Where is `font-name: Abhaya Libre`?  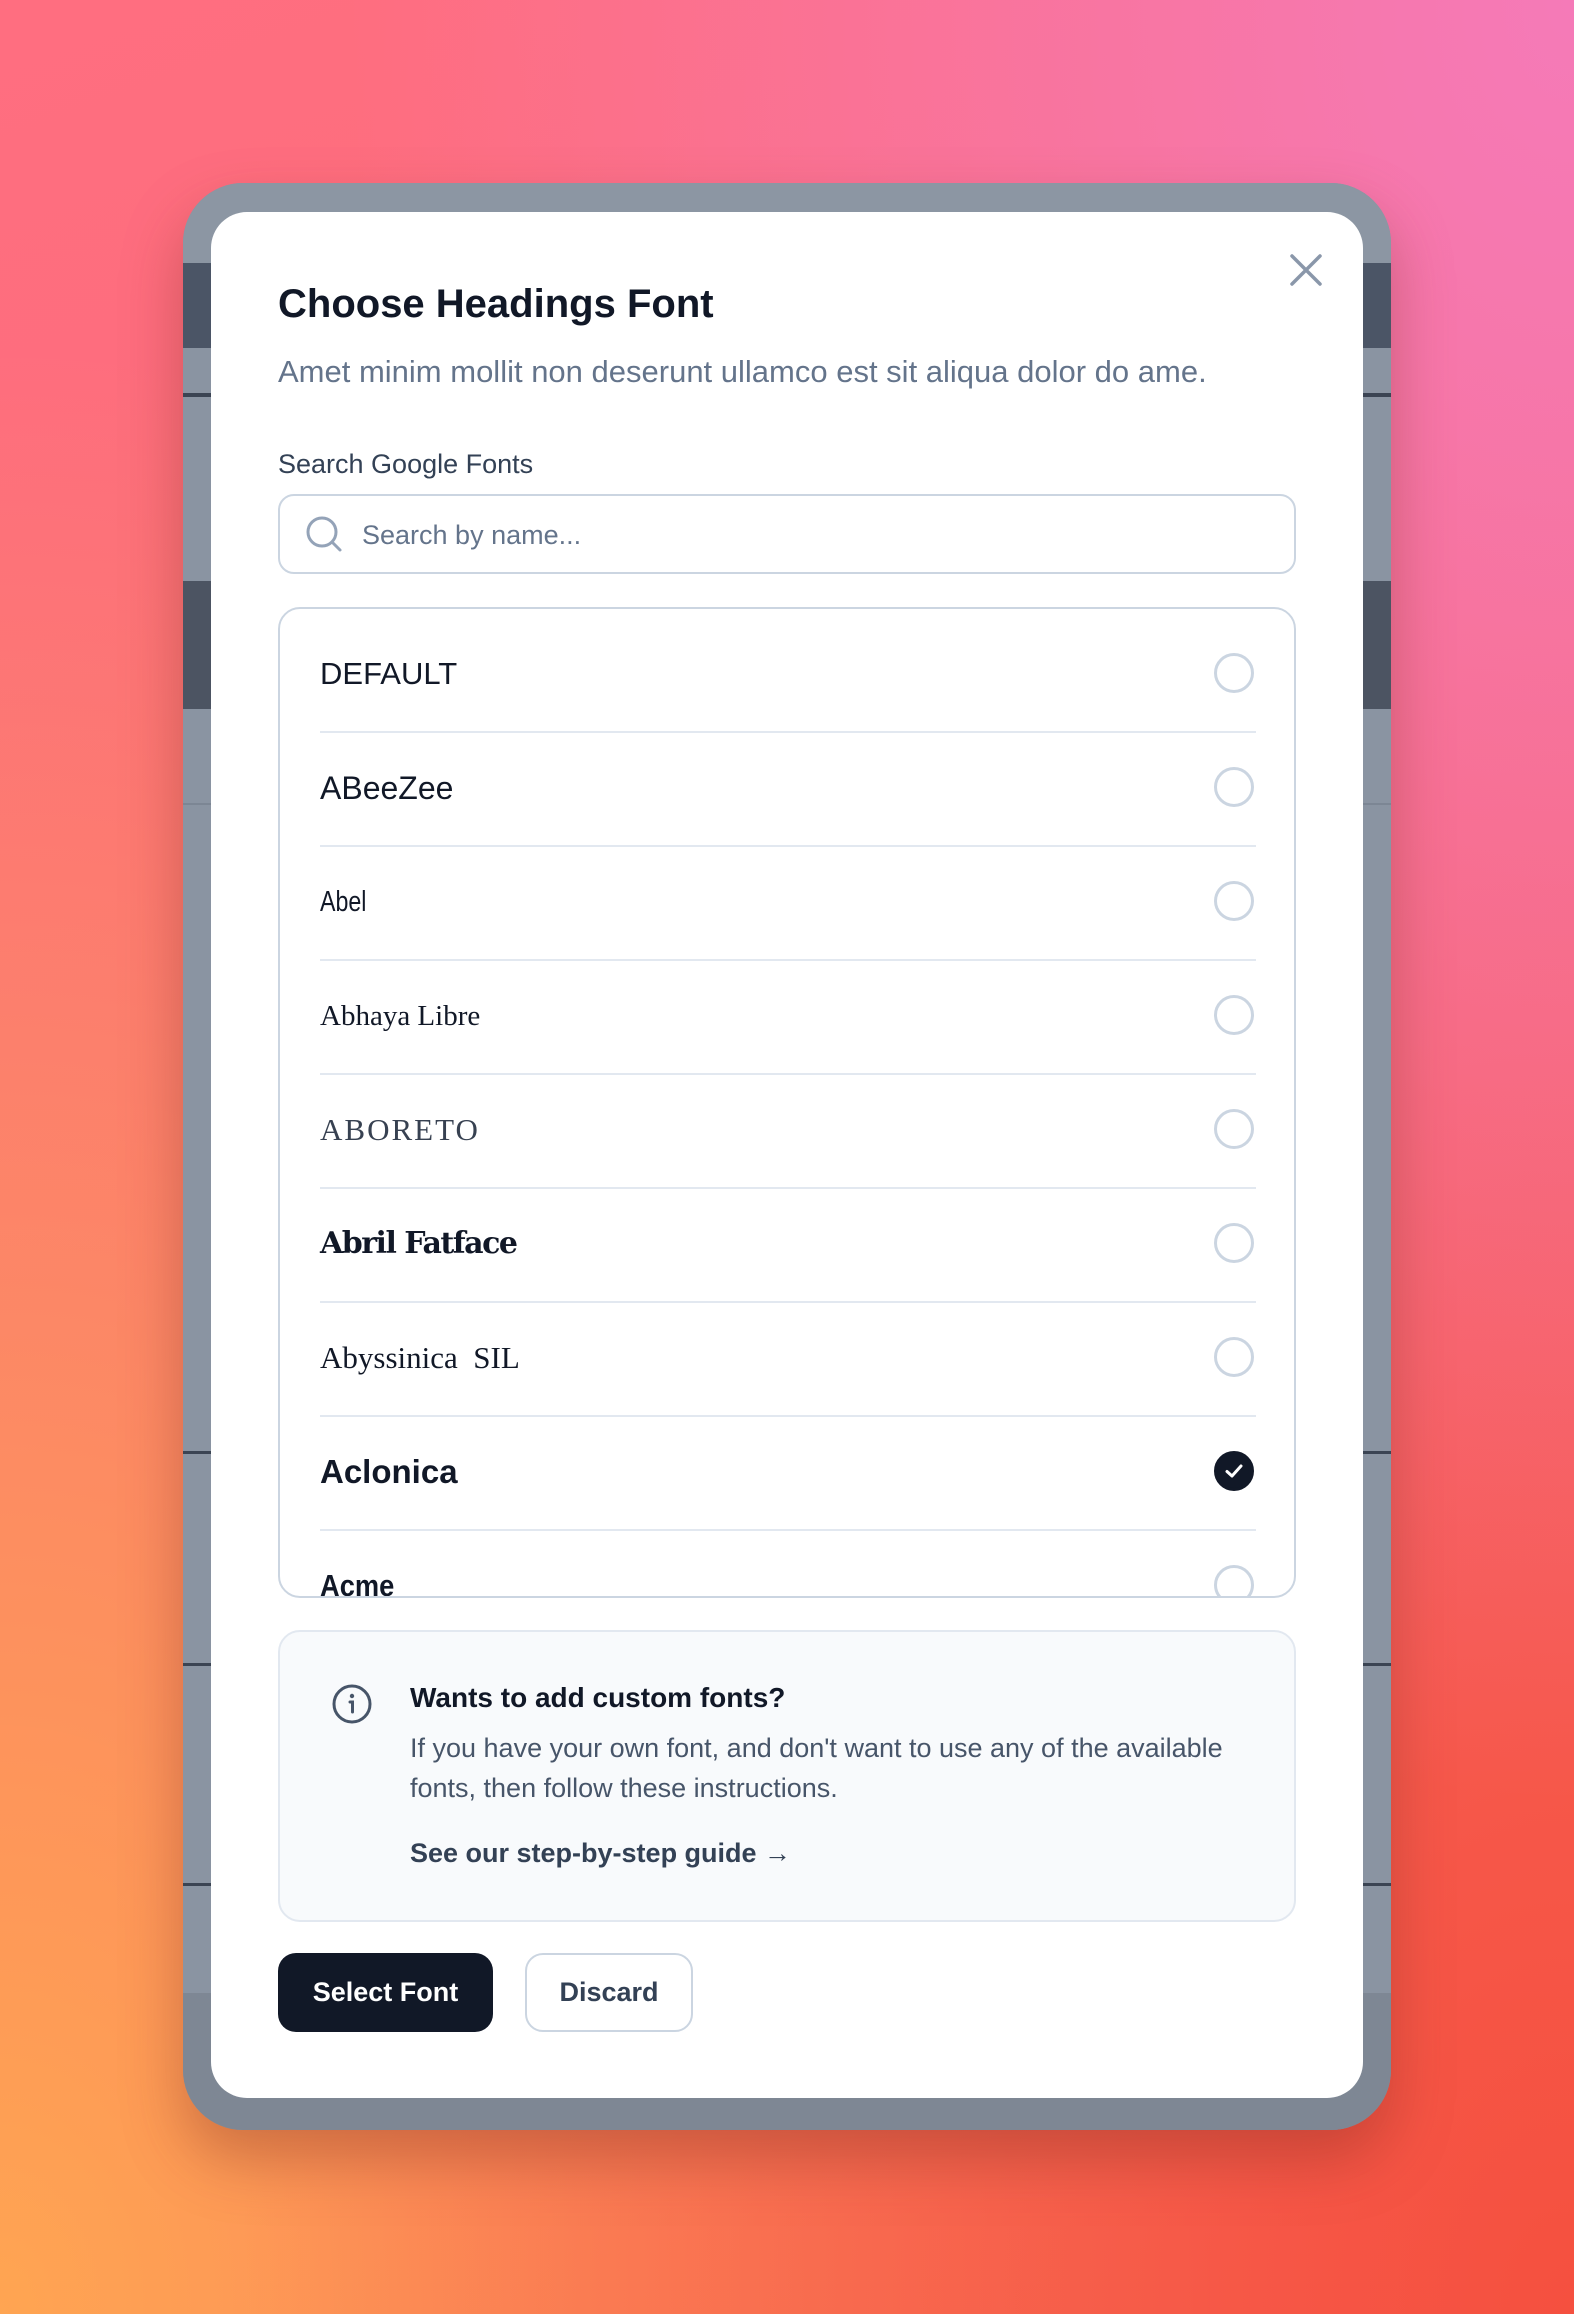
font-name: Abhaya Libre is located at coordinates (400, 1016).